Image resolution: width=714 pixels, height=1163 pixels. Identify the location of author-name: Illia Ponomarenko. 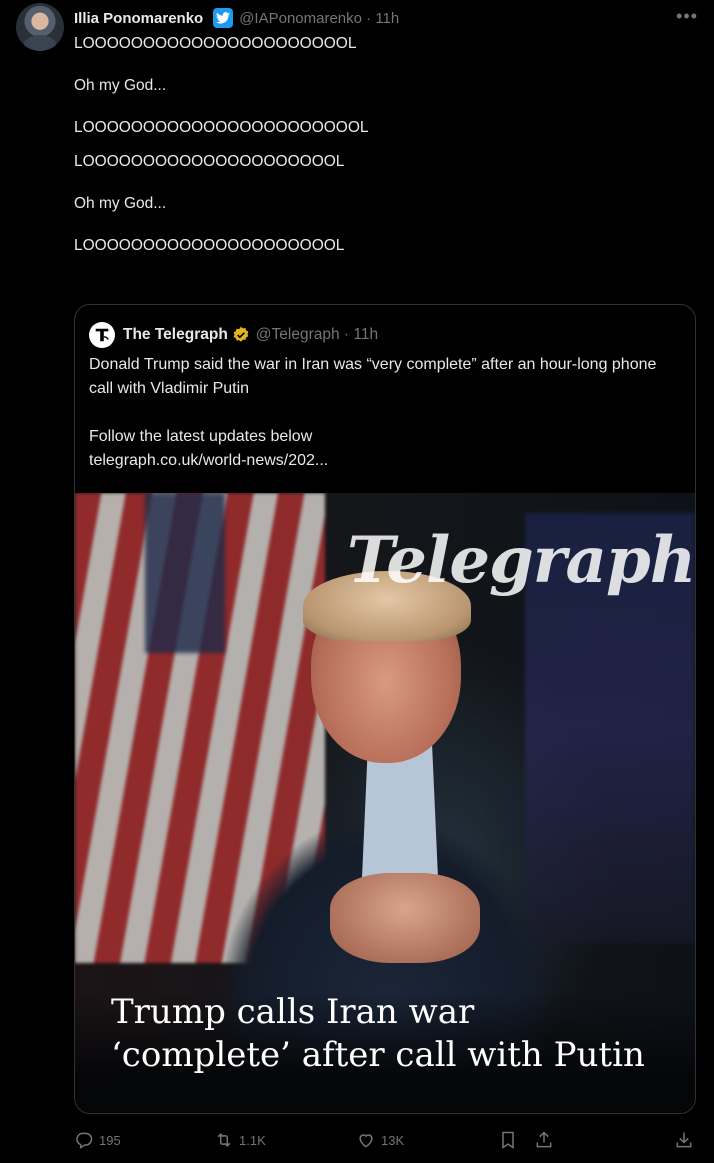
(138, 18).